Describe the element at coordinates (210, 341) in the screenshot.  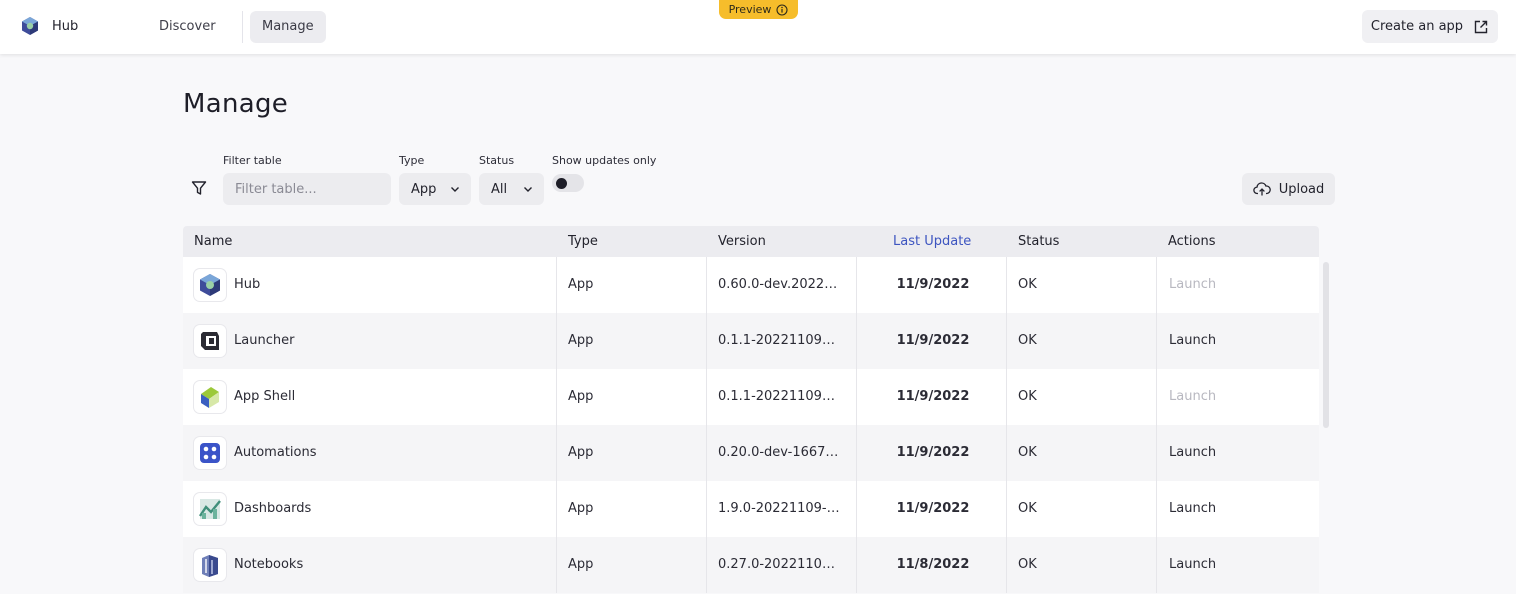
I see `launcher-icon` at that location.